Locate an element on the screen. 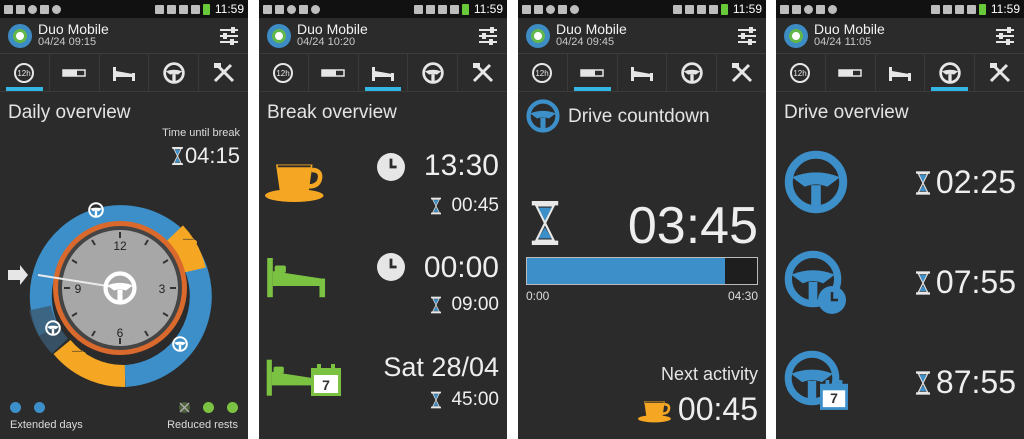 Image resolution: width=1024 pixels, height=439 pixels. legend-extended-days-label: Extended days is located at coordinates (46, 425).